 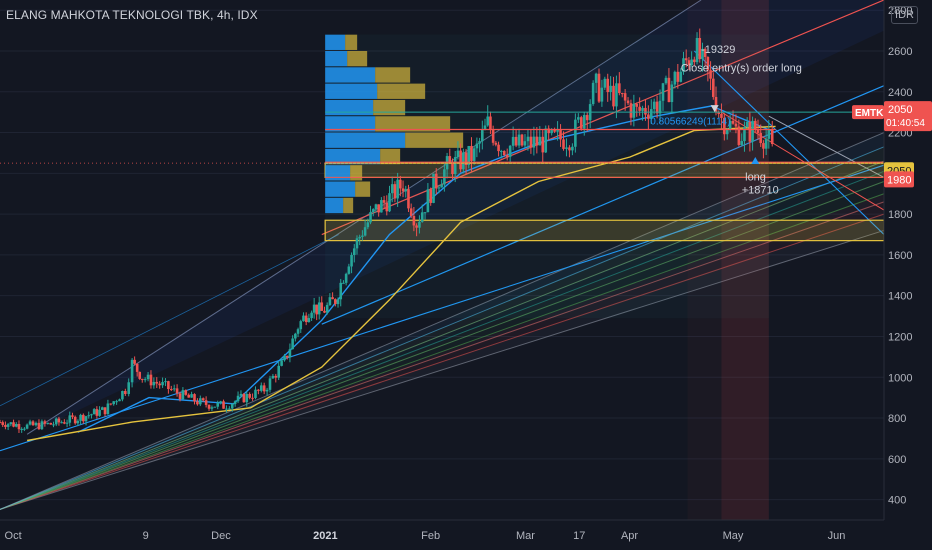 I want to click on price-tick-label: 1200, so click(x=900, y=337).